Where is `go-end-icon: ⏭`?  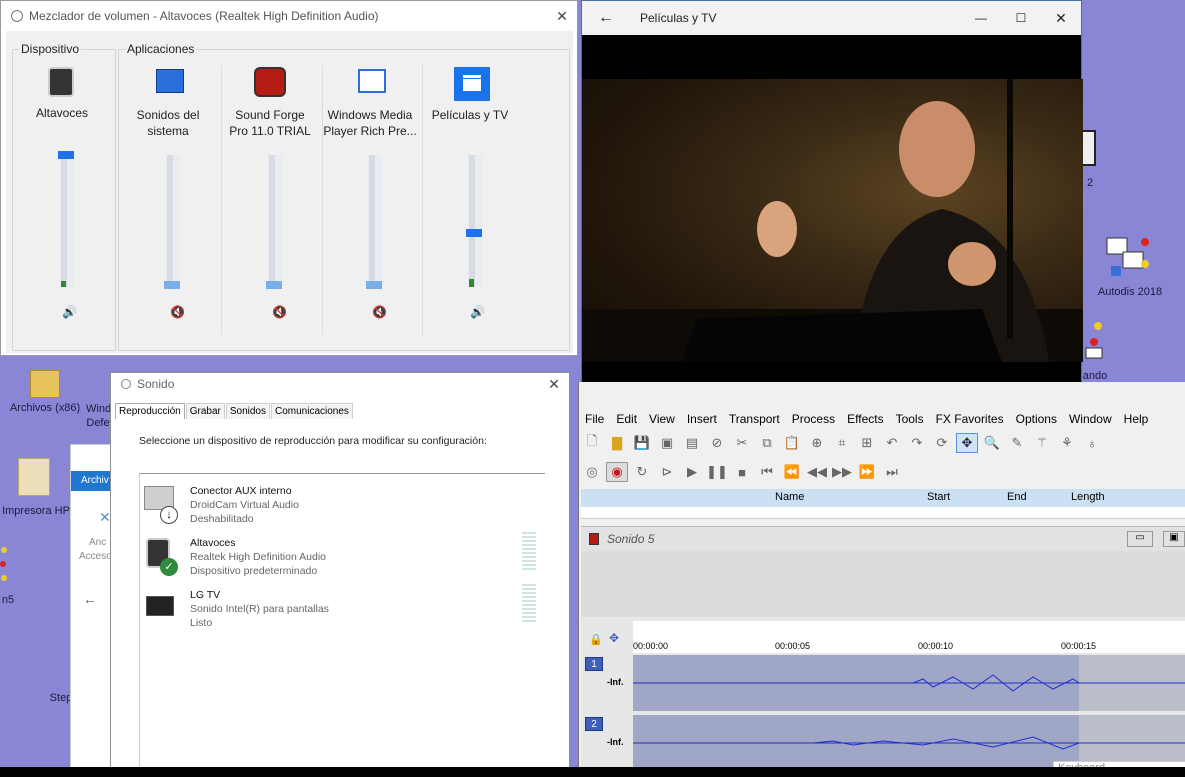
go-end-icon: ⏭ is located at coordinates (892, 472).